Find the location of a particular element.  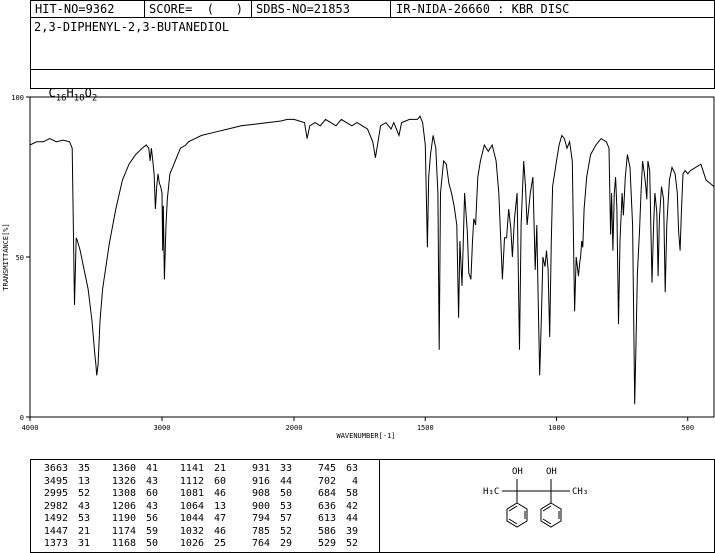

peak-wavenumber: 1206 is located at coordinates (123, 506).